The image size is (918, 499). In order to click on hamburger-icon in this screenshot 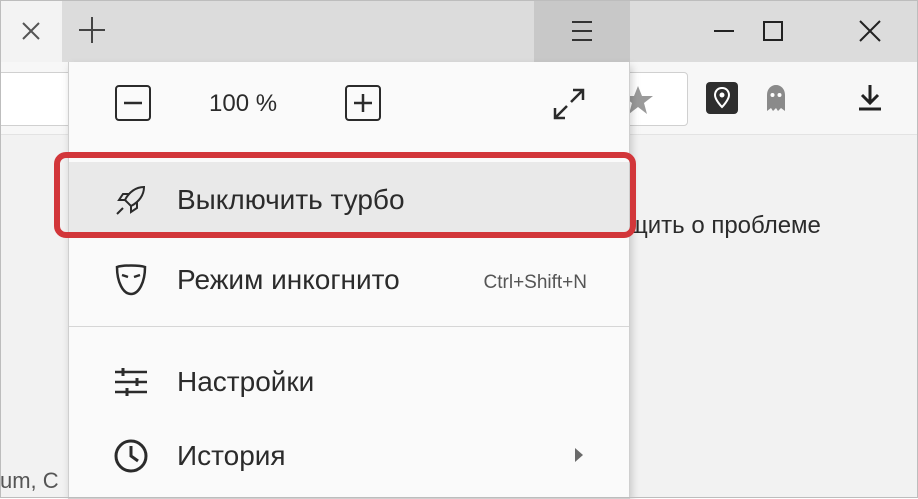, I will do `click(582, 31)`.